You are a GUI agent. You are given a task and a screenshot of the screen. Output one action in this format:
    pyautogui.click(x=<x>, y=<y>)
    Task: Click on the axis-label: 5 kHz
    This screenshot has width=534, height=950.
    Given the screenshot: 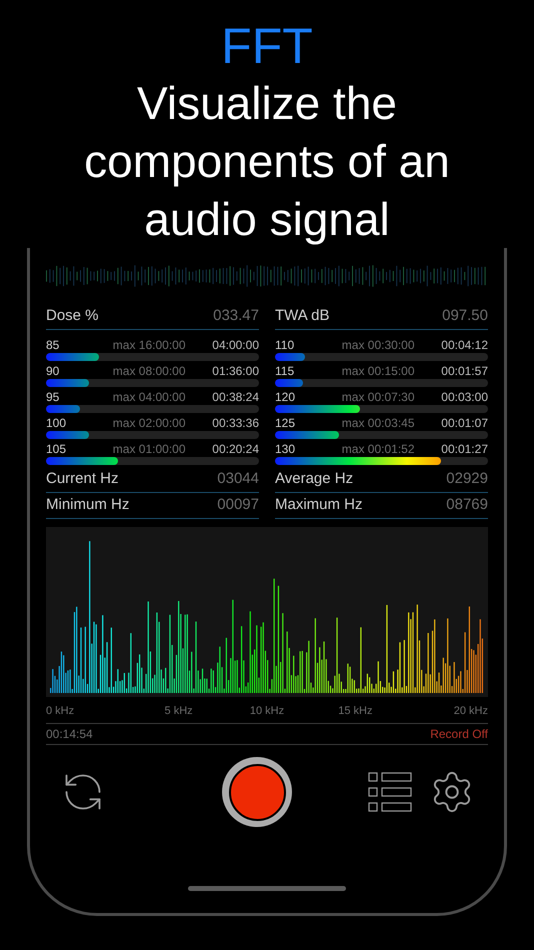 What is the action you would take?
    pyautogui.click(x=178, y=711)
    